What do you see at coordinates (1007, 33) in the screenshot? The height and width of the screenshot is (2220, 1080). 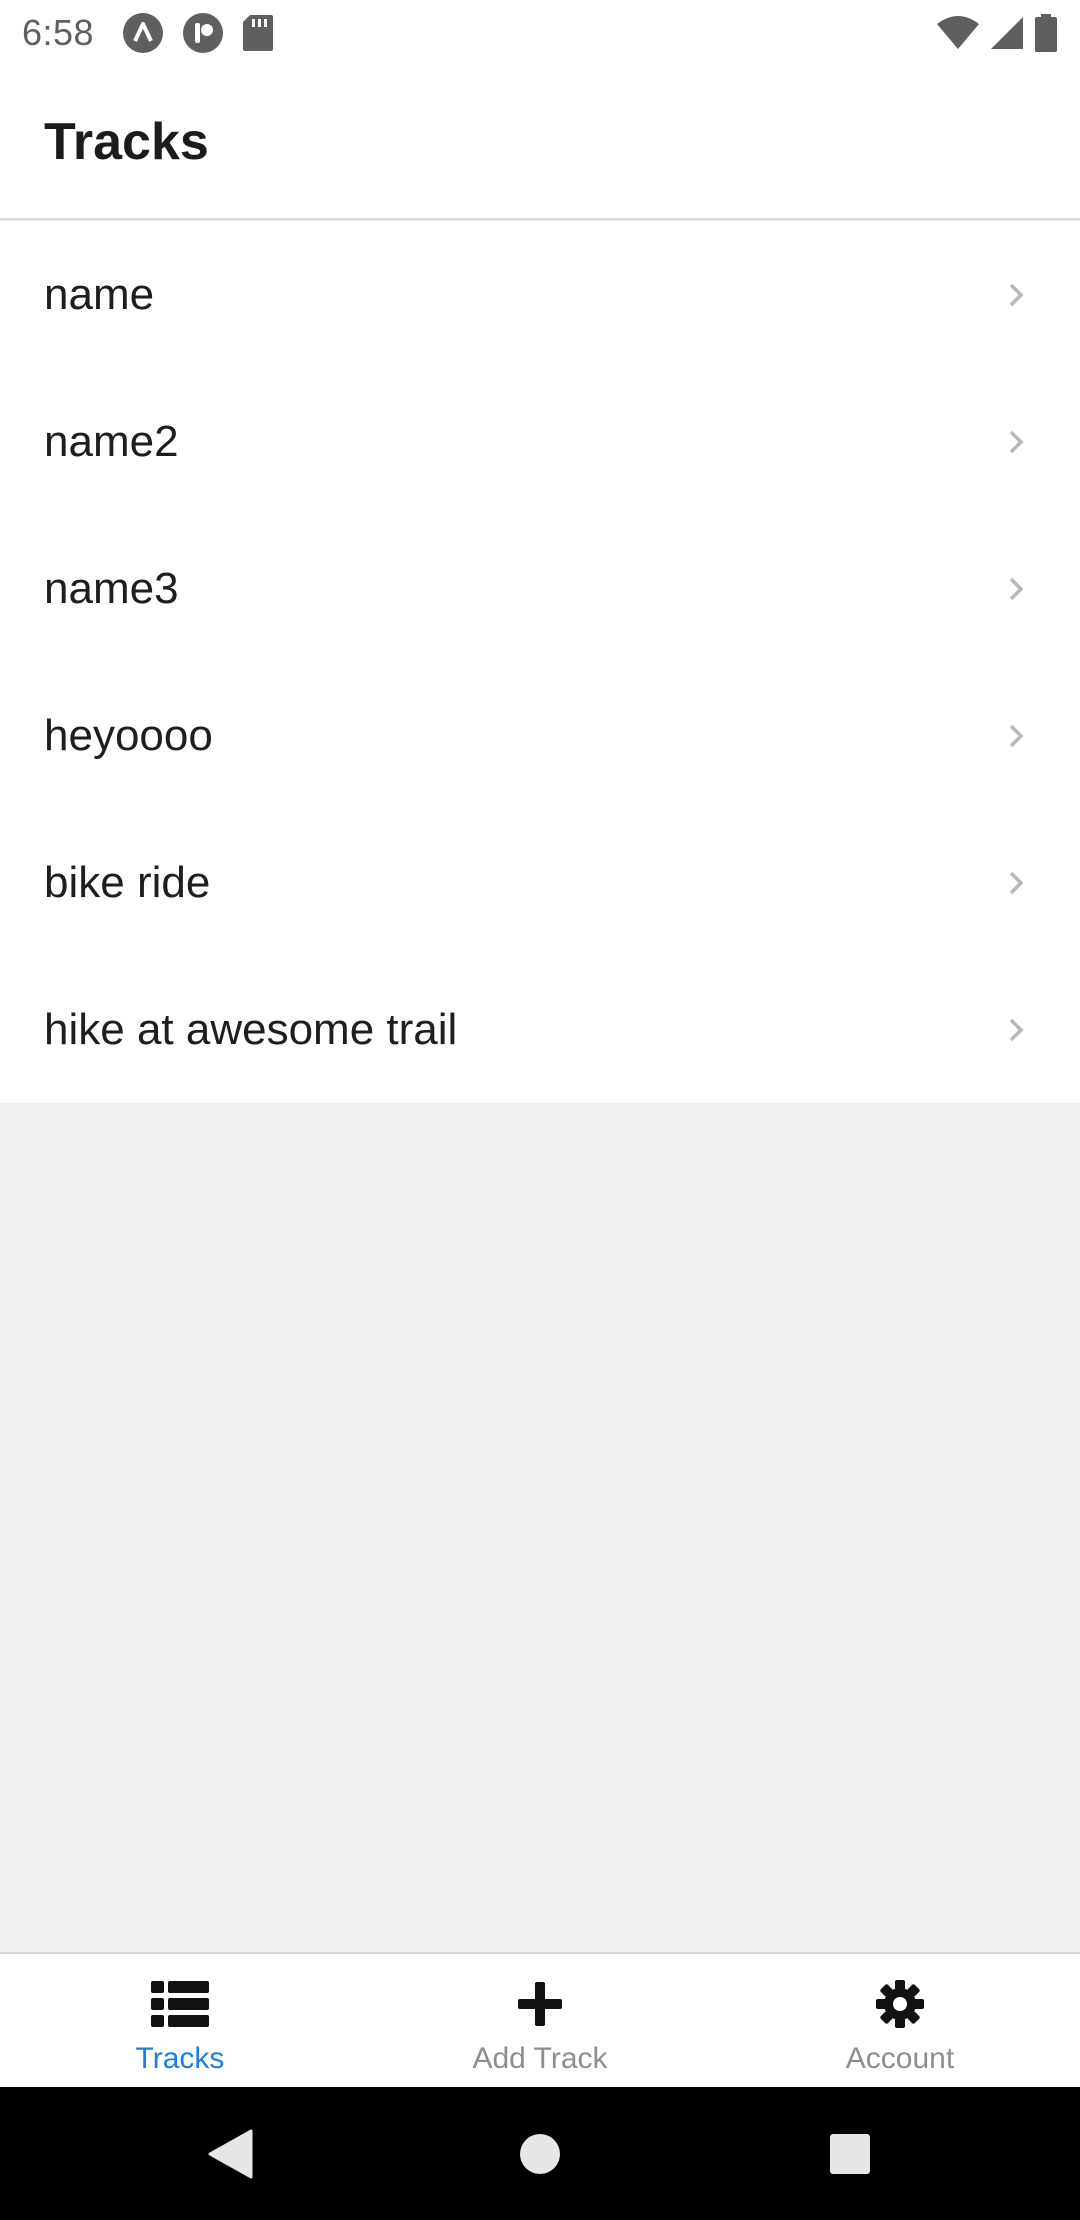 I see `signal-icon` at bounding box center [1007, 33].